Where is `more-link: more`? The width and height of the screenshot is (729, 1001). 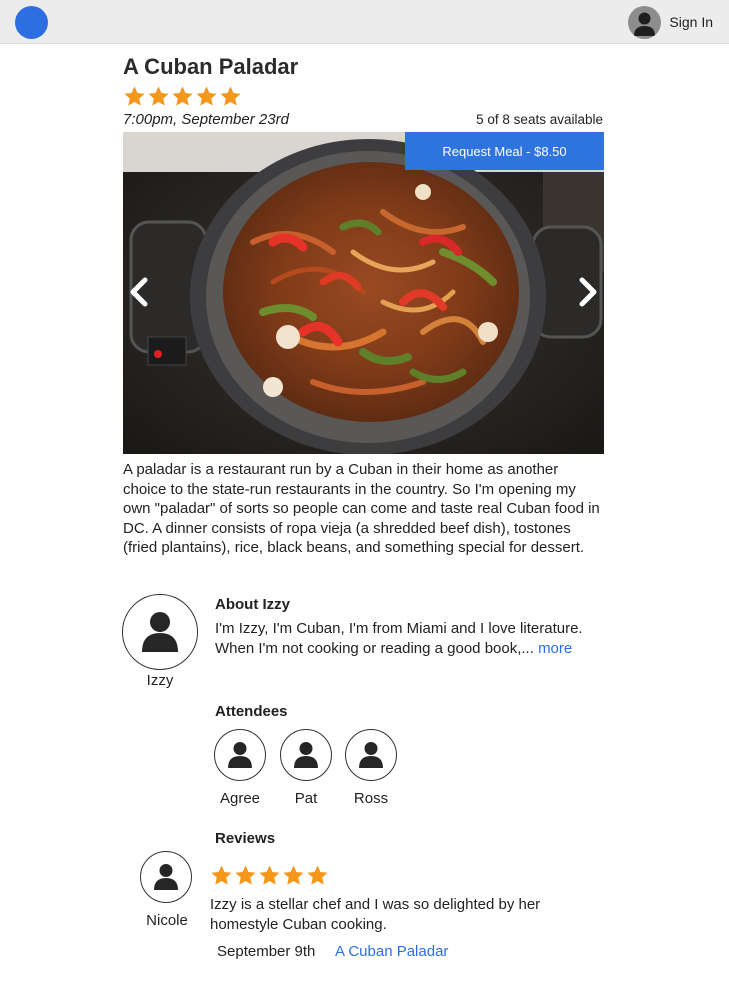
more-link: more is located at coordinates (555, 648).